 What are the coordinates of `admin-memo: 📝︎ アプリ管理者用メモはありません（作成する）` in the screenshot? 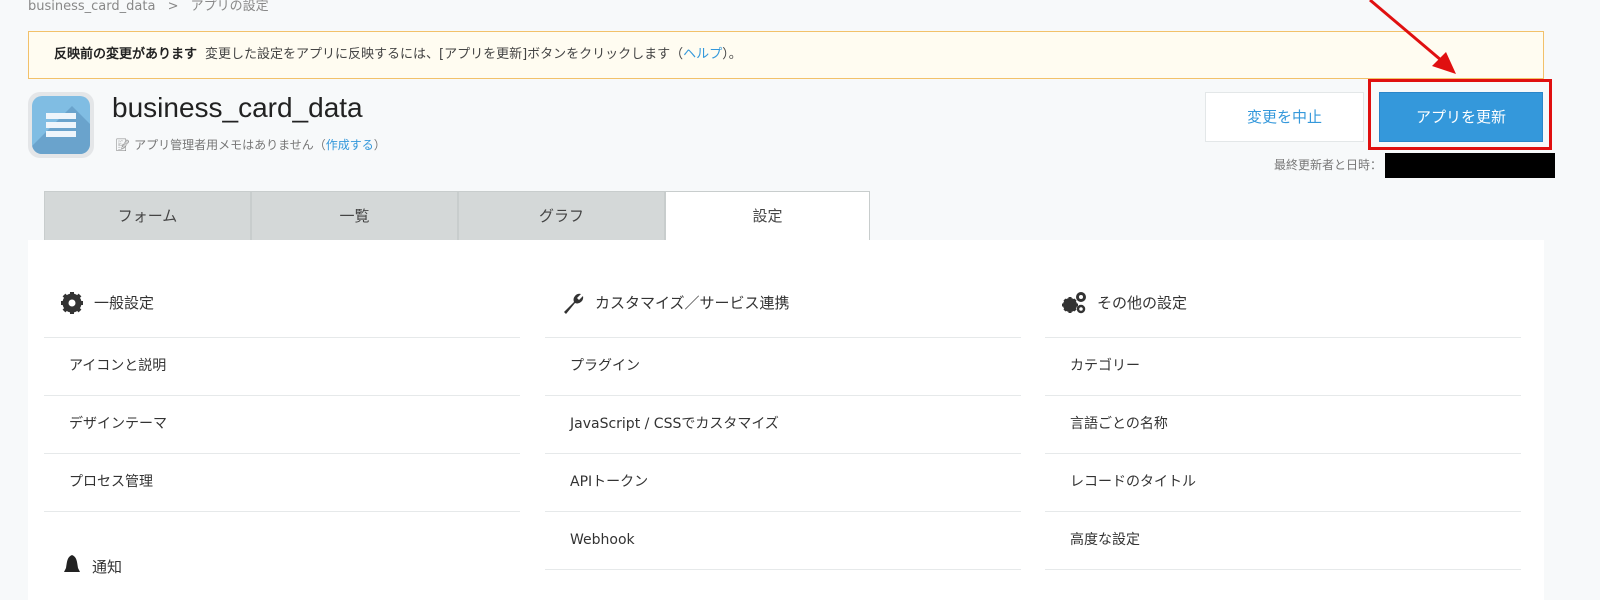 It's located at (250, 144).